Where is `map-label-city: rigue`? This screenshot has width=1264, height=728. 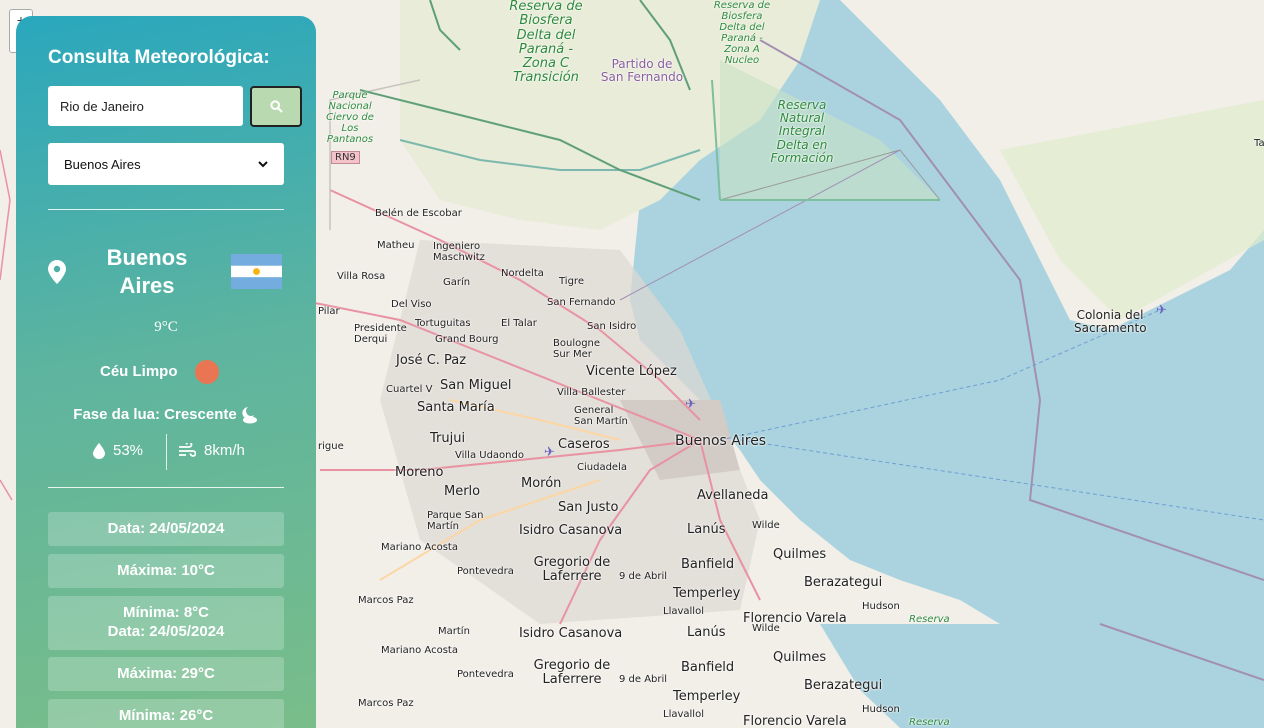
map-label-city: rigue is located at coordinates (331, 446).